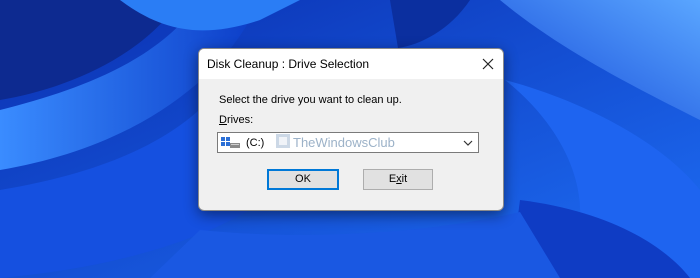 The width and height of the screenshot is (700, 278). Describe the element at coordinates (344, 142) in the screenshot. I see `watermark-text: TheWindowsClub` at that location.